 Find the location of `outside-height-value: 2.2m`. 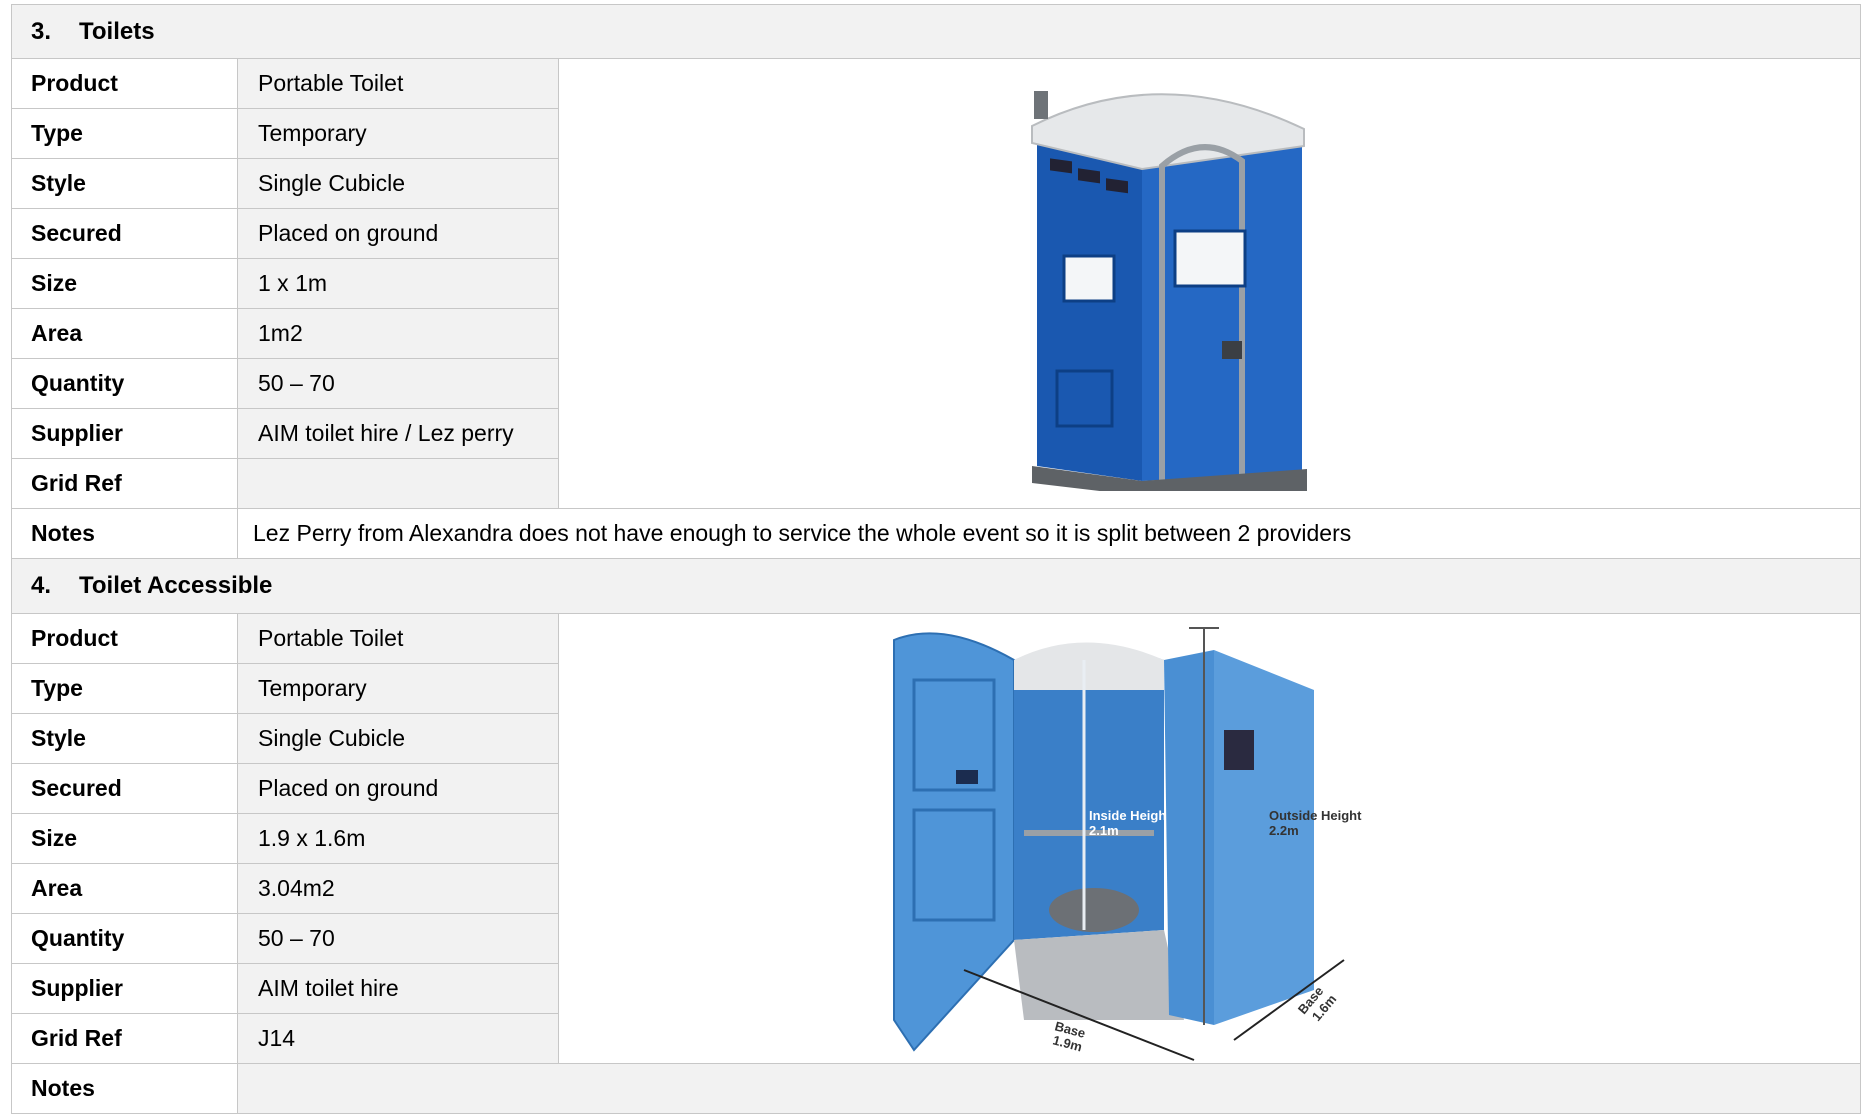

outside-height-value: 2.2m is located at coordinates (1284, 830).